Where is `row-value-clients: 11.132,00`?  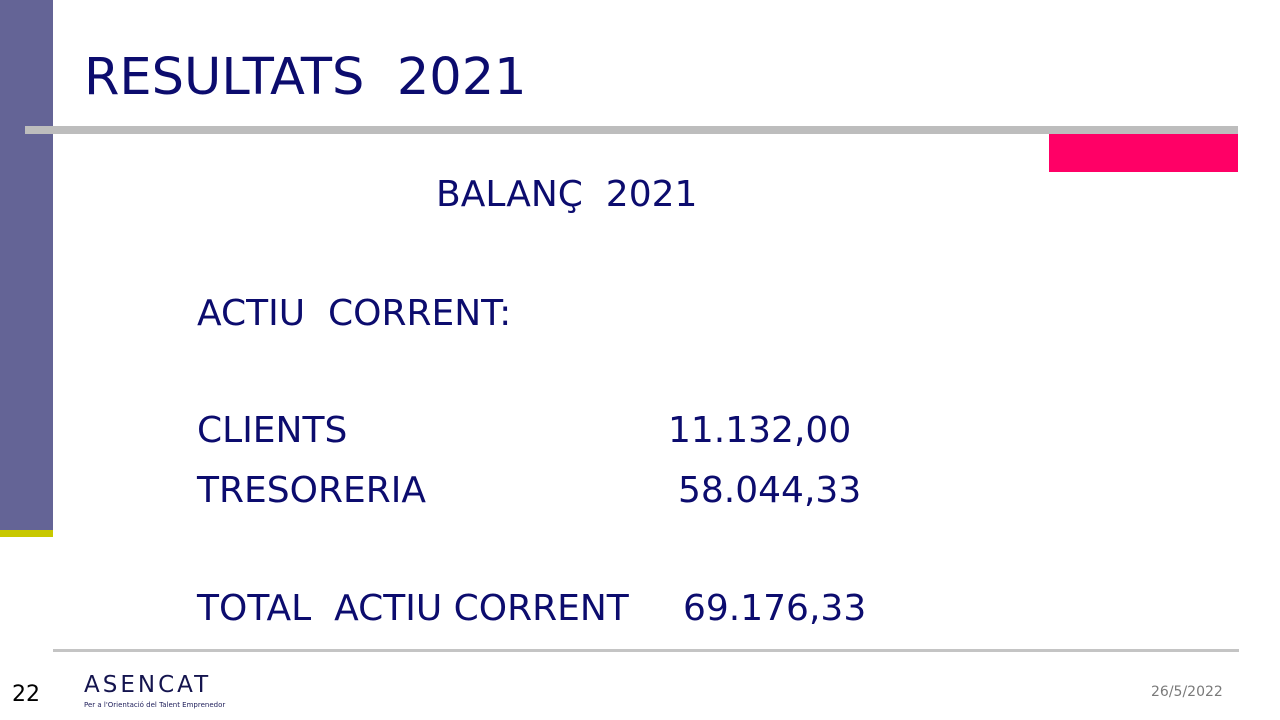
row-value-clients: 11.132,00 is located at coordinates (760, 430).